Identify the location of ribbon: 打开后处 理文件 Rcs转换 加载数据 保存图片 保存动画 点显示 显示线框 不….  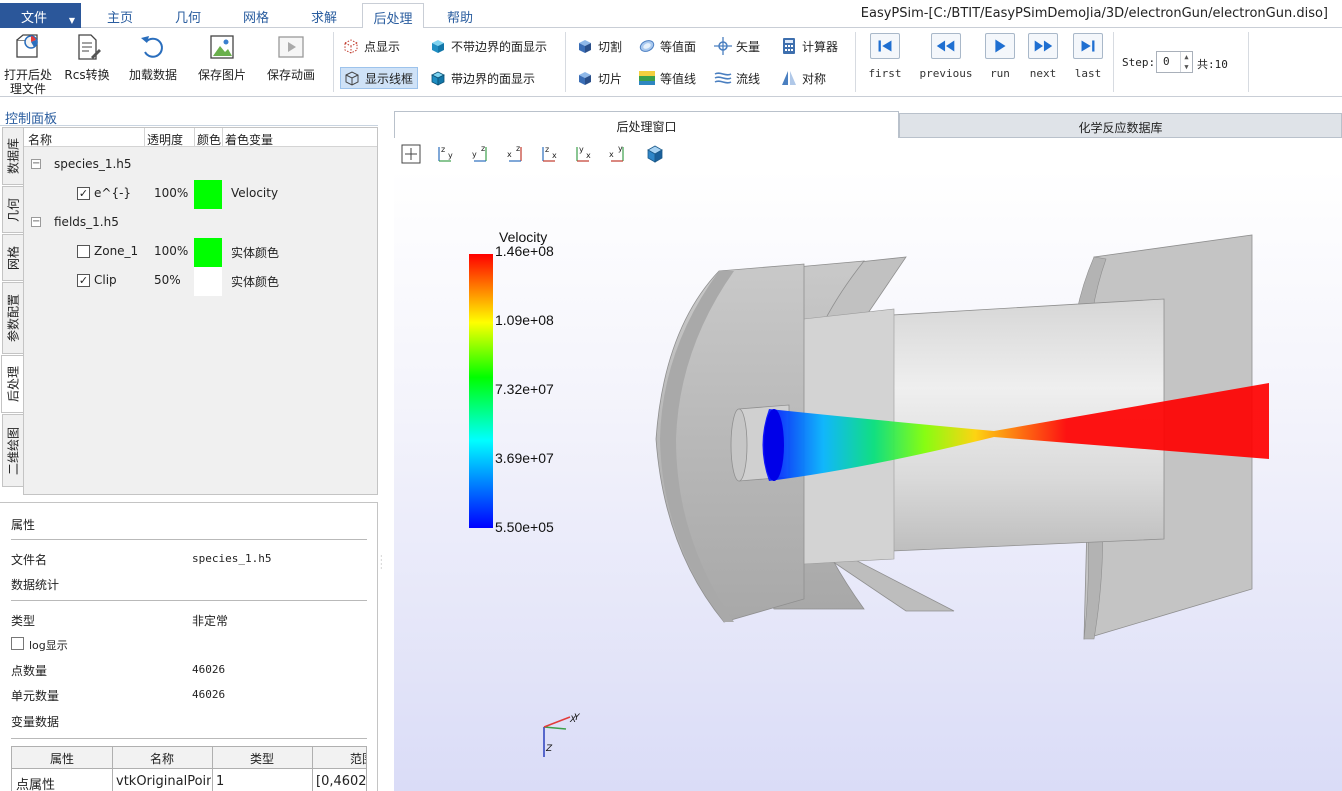
(671, 62).